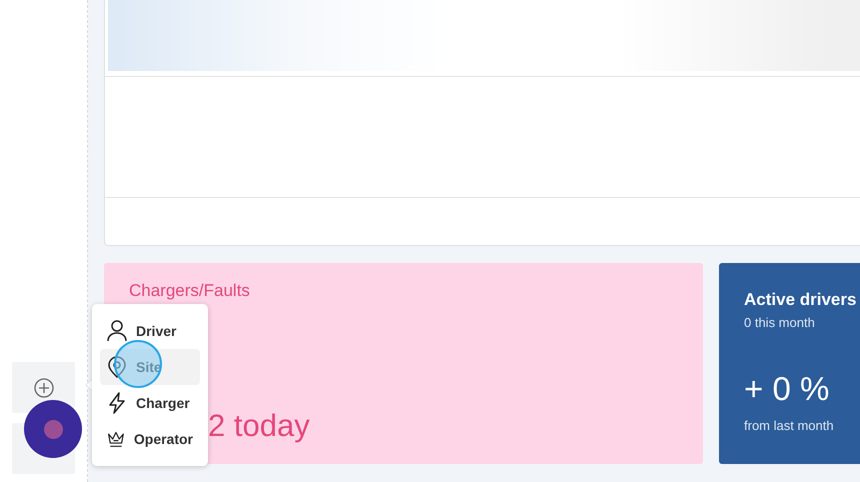 This screenshot has width=860, height=482. Describe the element at coordinates (117, 331) in the screenshot. I see `person-icon` at that location.